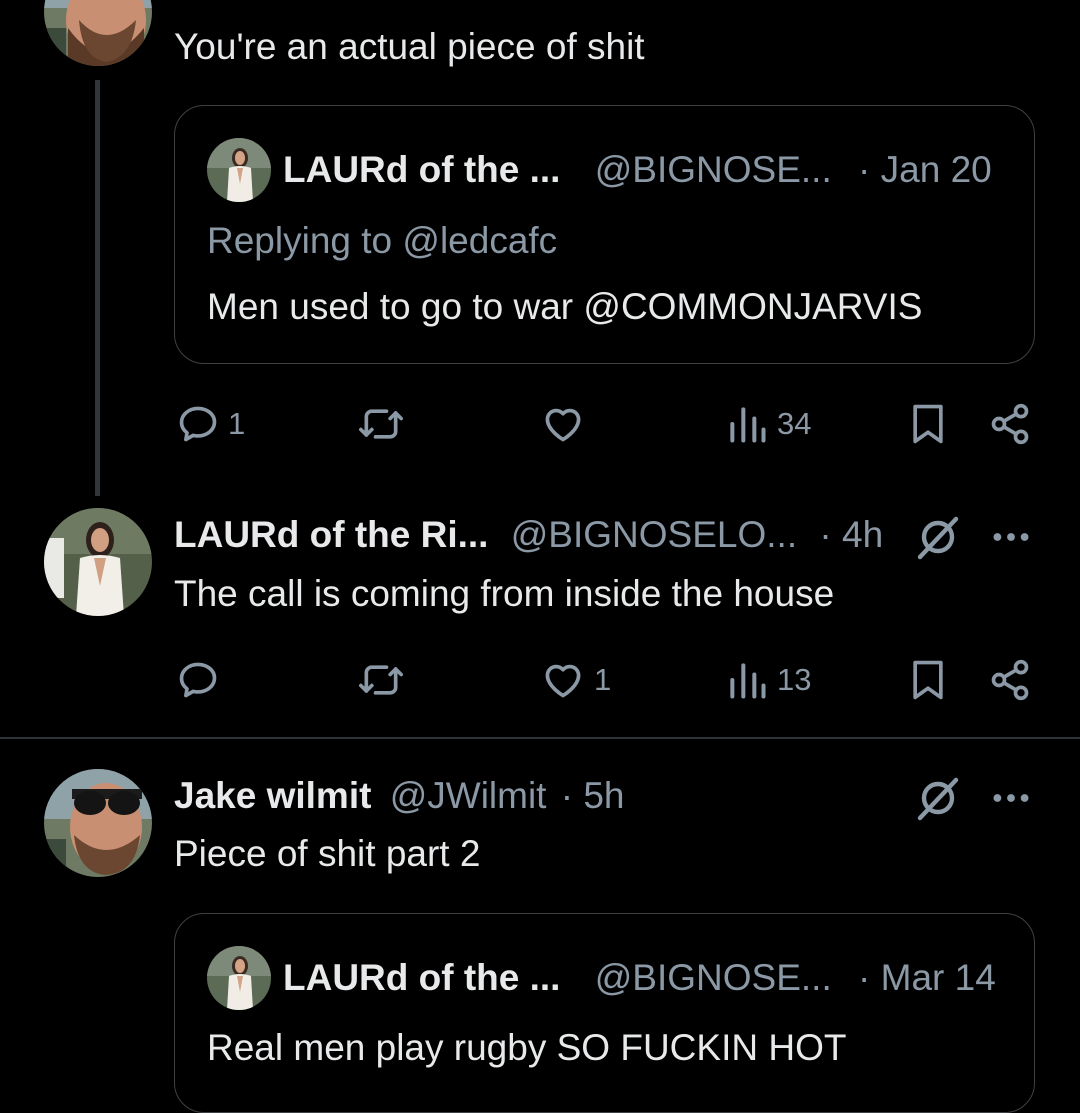 This screenshot has height=1113, width=1080. What do you see at coordinates (851, 534) in the screenshot?
I see `tweet2-time: · 4h` at bounding box center [851, 534].